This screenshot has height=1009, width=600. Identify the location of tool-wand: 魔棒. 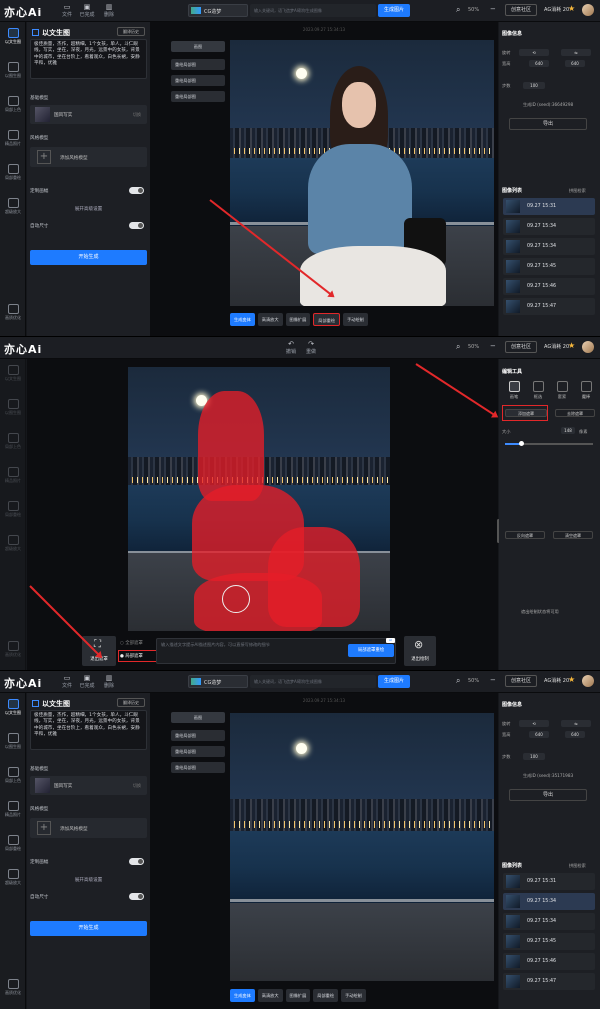
(586, 390).